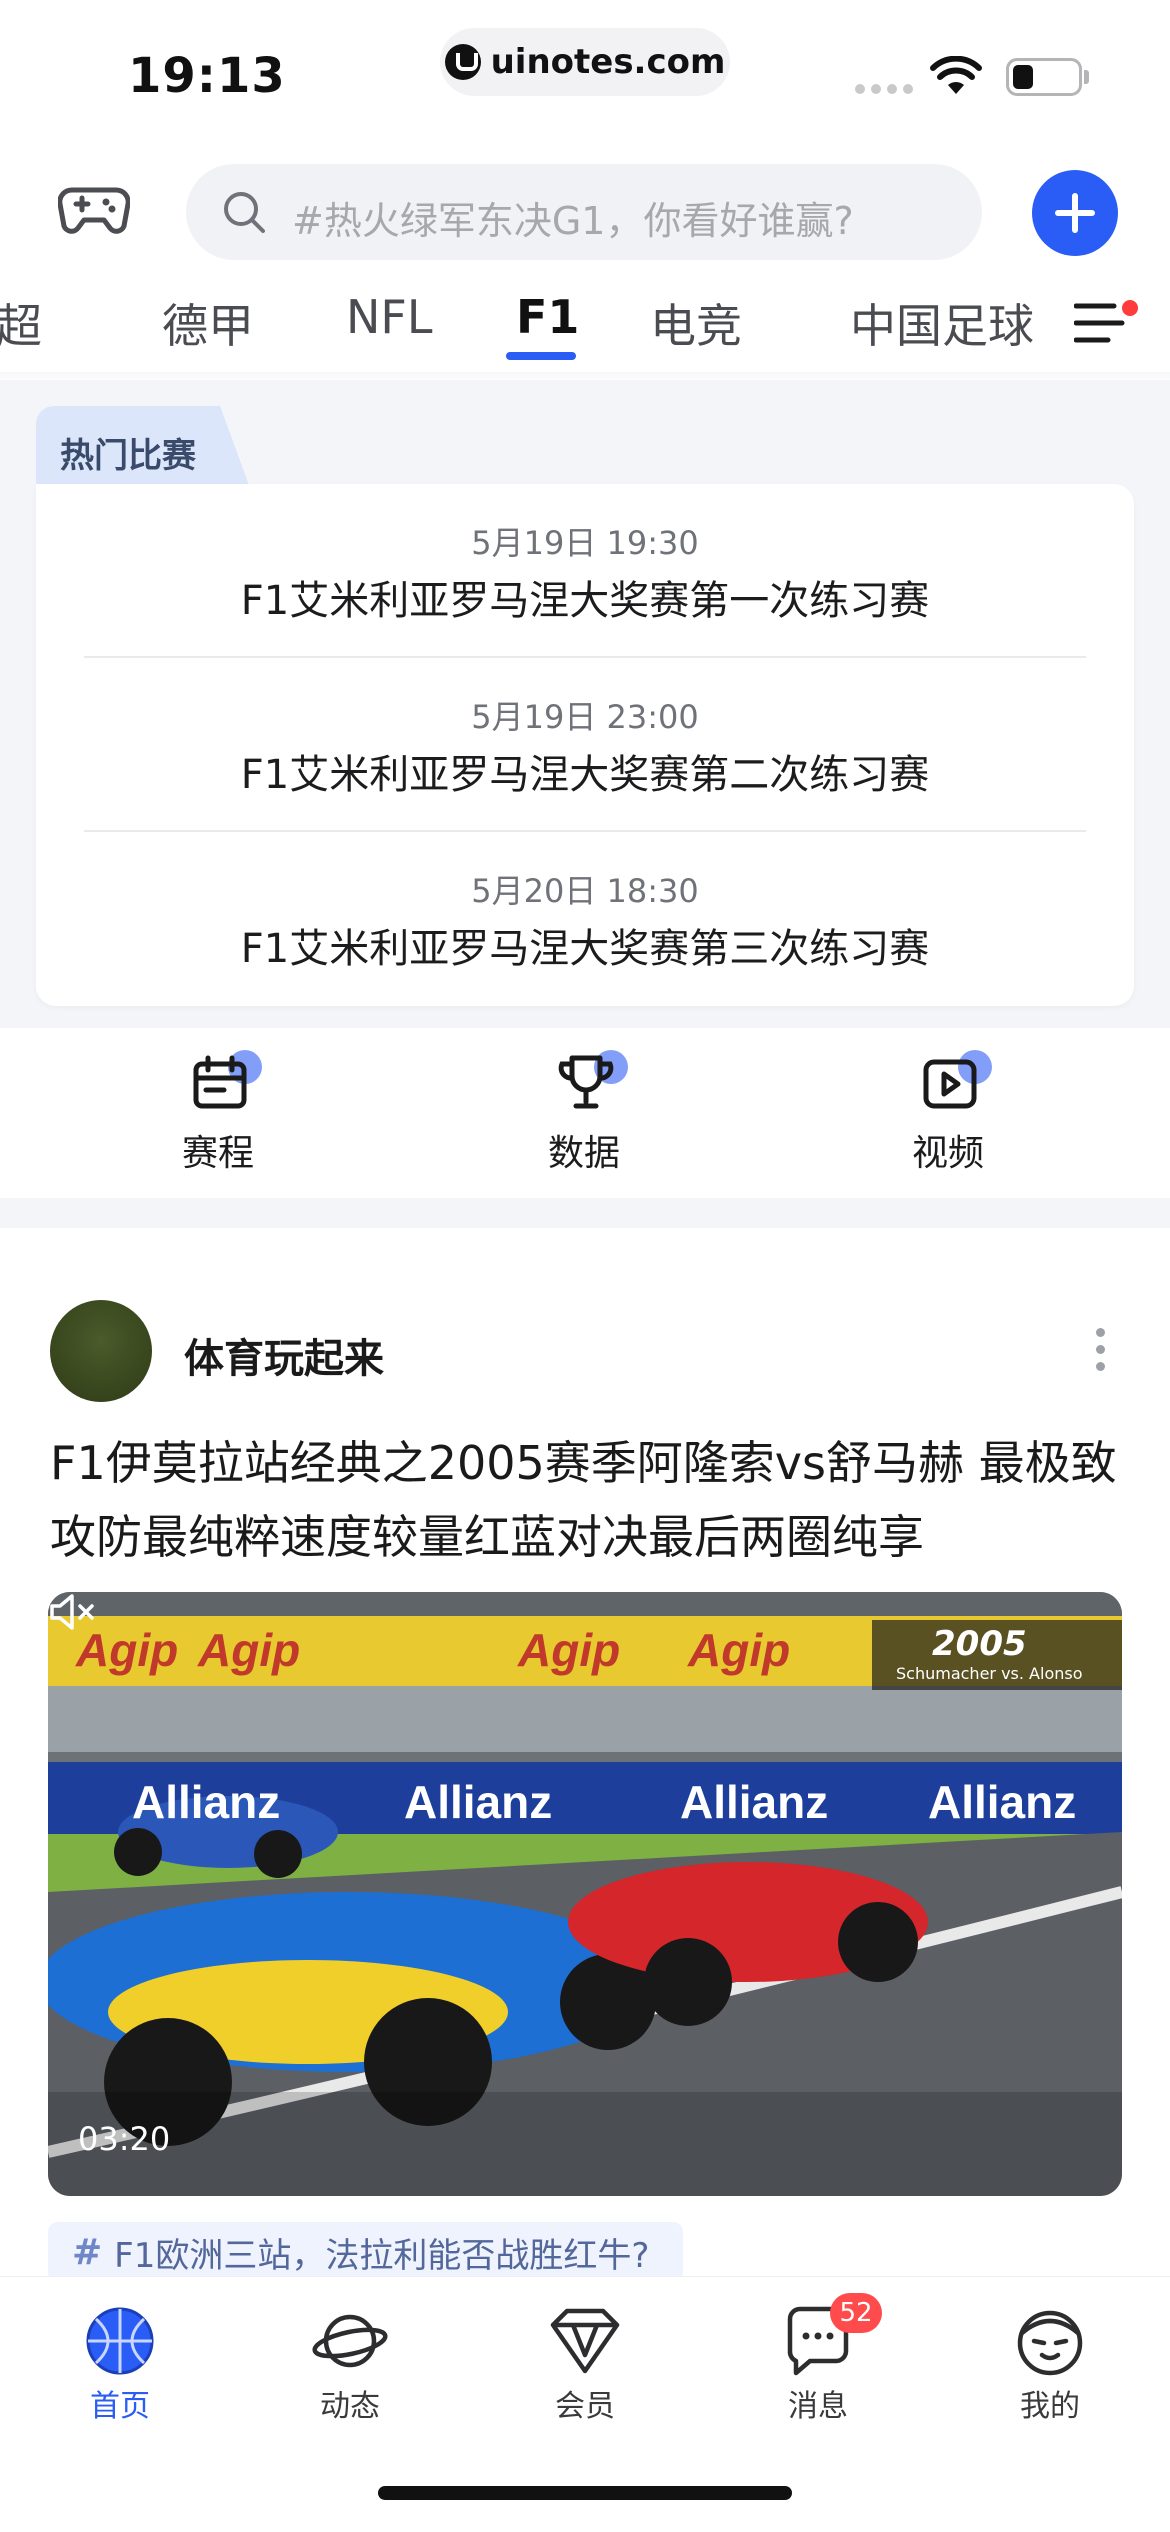  I want to click on nav-home-label: 首页, so click(120, 2406).